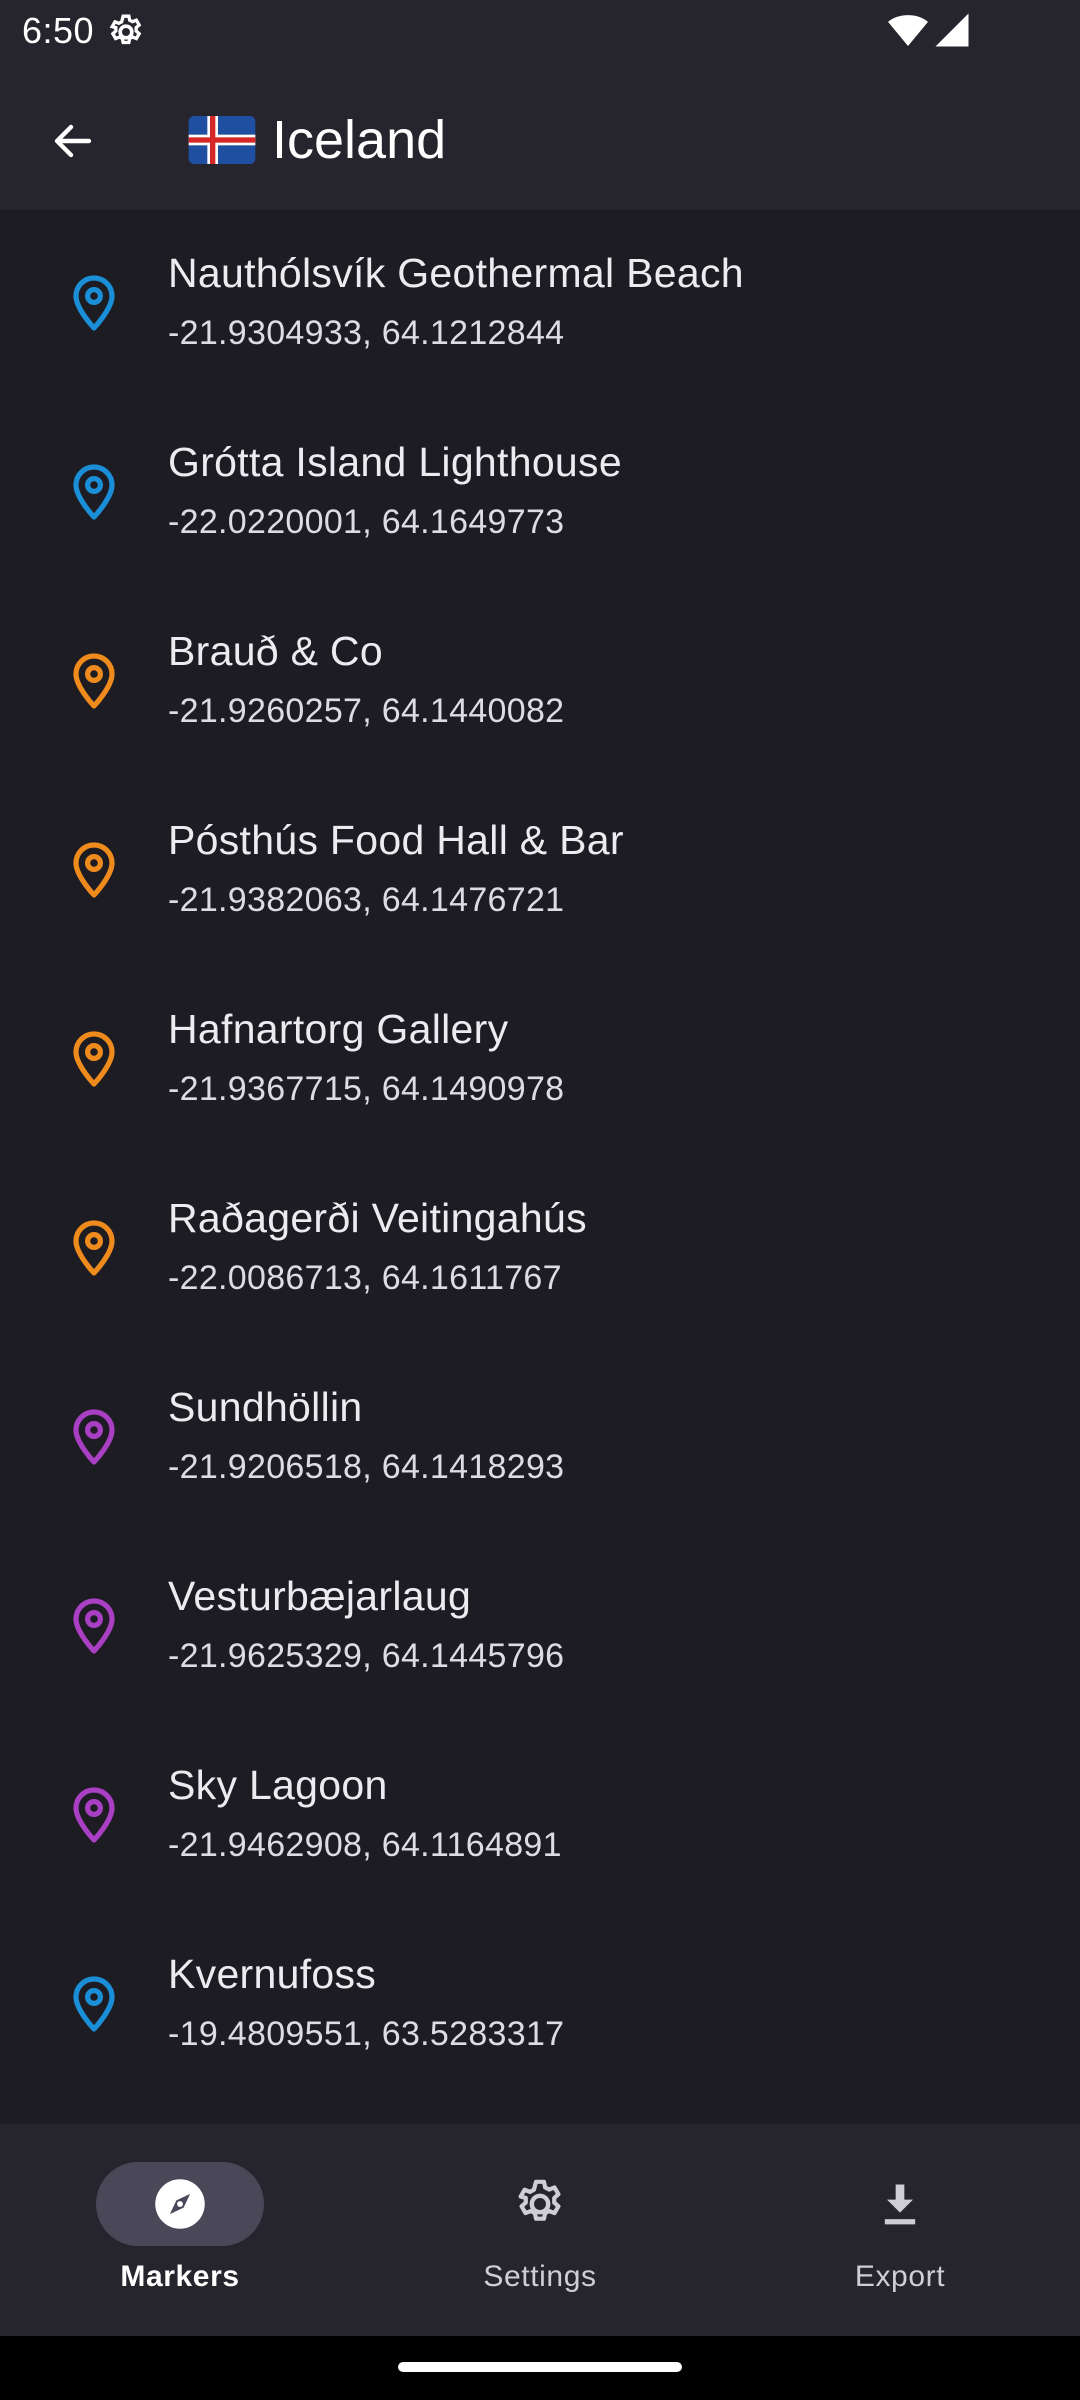  I want to click on marker-name: Hafnartorg Gallery, so click(338, 1029).